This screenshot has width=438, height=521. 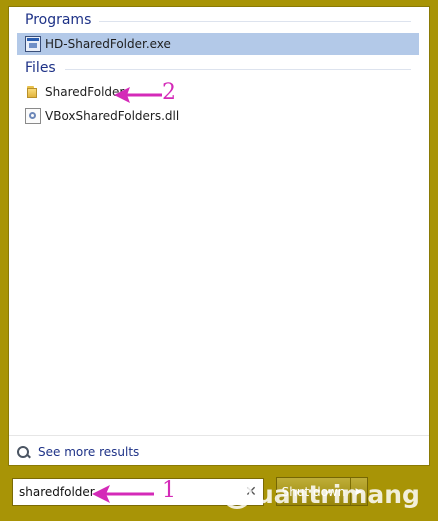 I want to click on shutdown-button: Shut down, so click(x=314, y=491).